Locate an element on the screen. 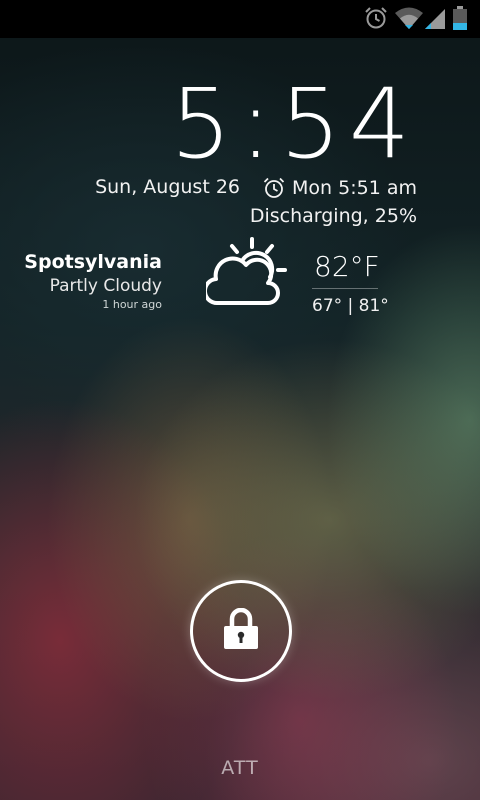  date-label: Sun, August 26 is located at coordinates (167, 187).